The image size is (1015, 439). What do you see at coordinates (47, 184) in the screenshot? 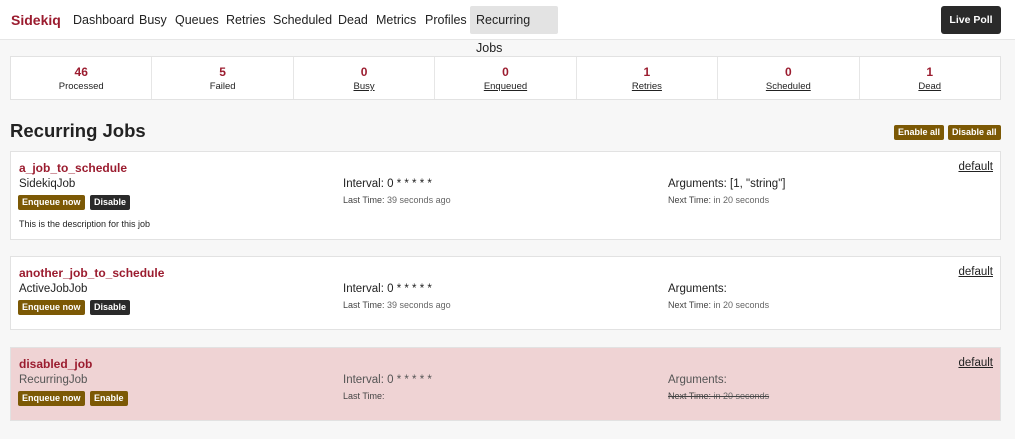
I see `job-class: SidekiqJob` at bounding box center [47, 184].